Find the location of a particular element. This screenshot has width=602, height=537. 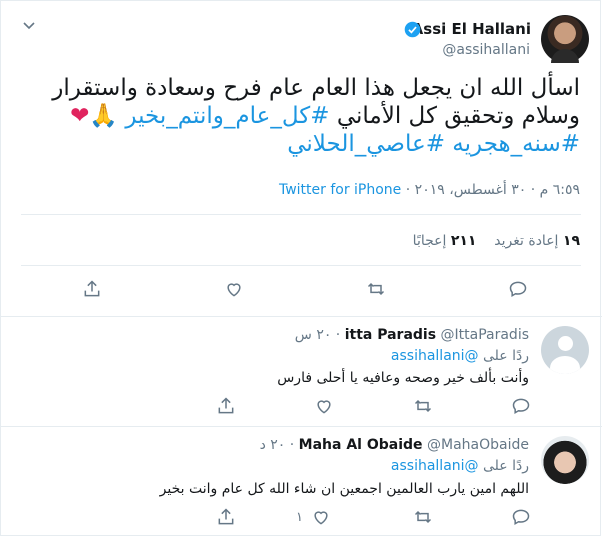

reply-time: ٢٠ س is located at coordinates (313, 335).